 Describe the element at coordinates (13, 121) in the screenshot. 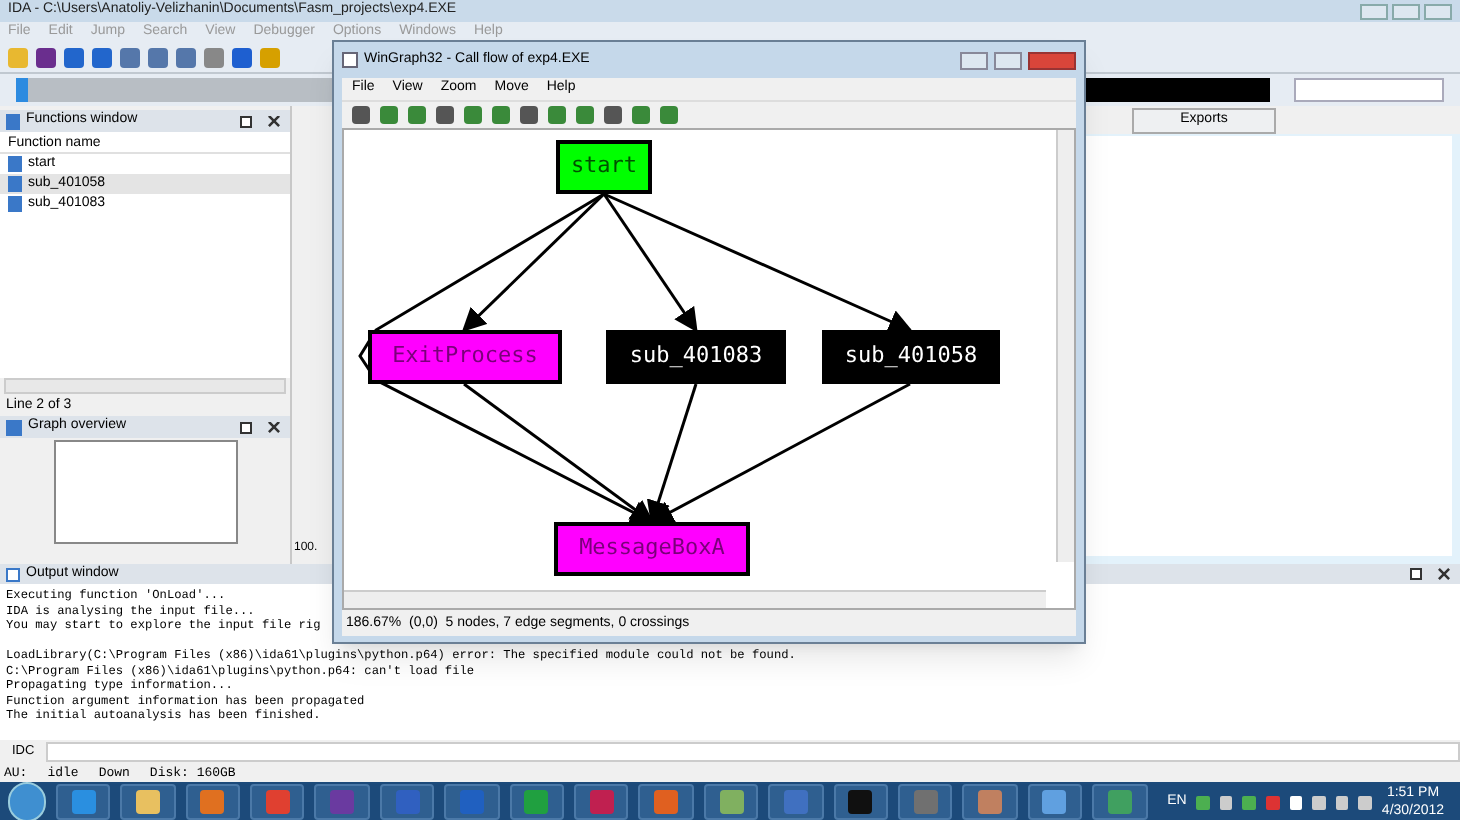

I see `function-icon` at that location.